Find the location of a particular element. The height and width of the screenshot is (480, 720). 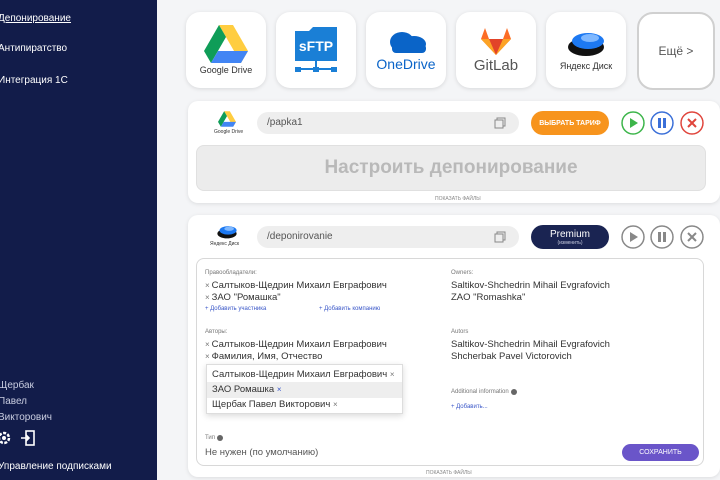

rights-holders-label: Правообладатели: is located at coordinates (231, 273).